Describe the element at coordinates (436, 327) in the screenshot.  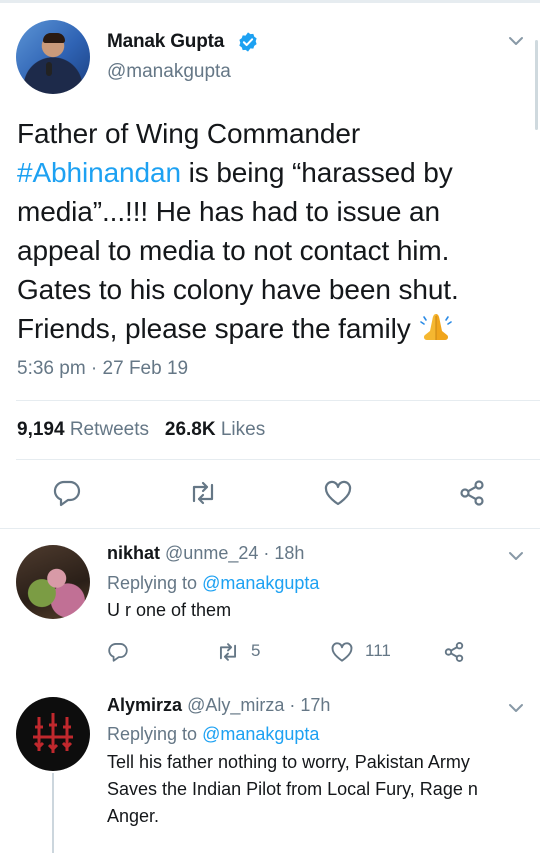
I see `folded-hands-emoji` at that location.